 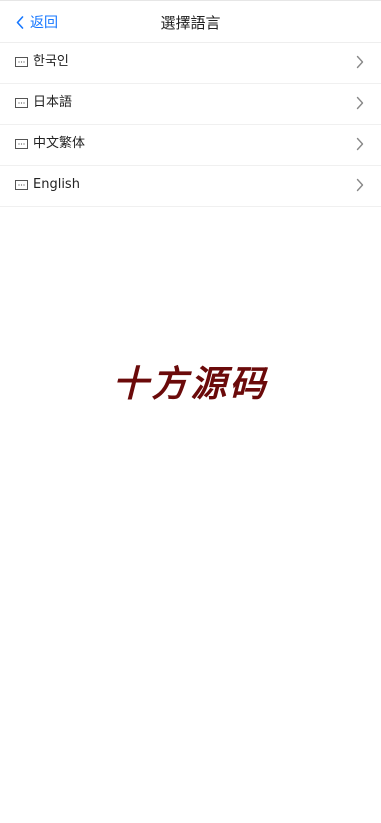 What do you see at coordinates (59, 143) in the screenshot?
I see `language-label: 中文繁体` at bounding box center [59, 143].